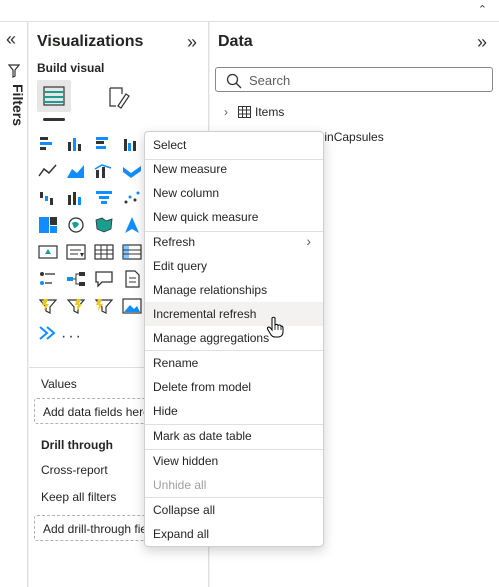 The height and width of the screenshot is (587, 499). Describe the element at coordinates (48, 333) in the screenshot. I see `get-more-visuals-icon` at that location.